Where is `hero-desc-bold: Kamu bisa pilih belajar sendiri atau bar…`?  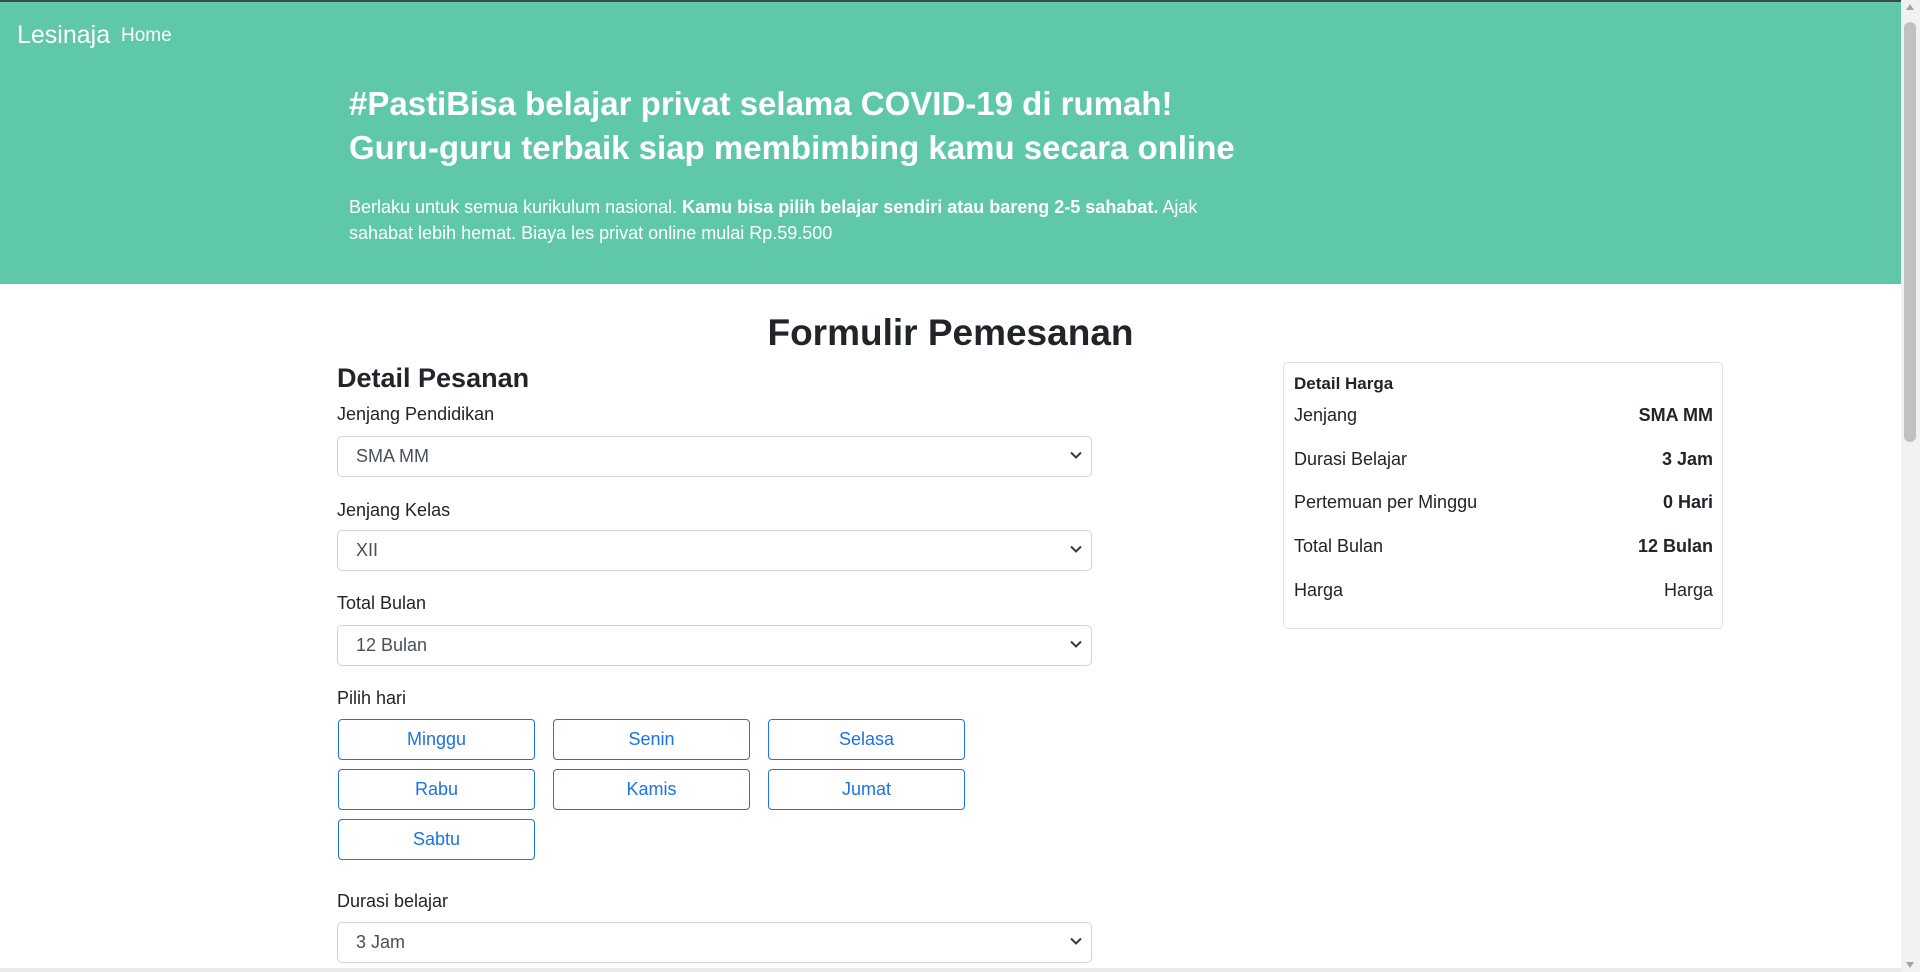 hero-desc-bold: Kamu bisa pilih belajar sendiri atau bar… is located at coordinates (920, 207).